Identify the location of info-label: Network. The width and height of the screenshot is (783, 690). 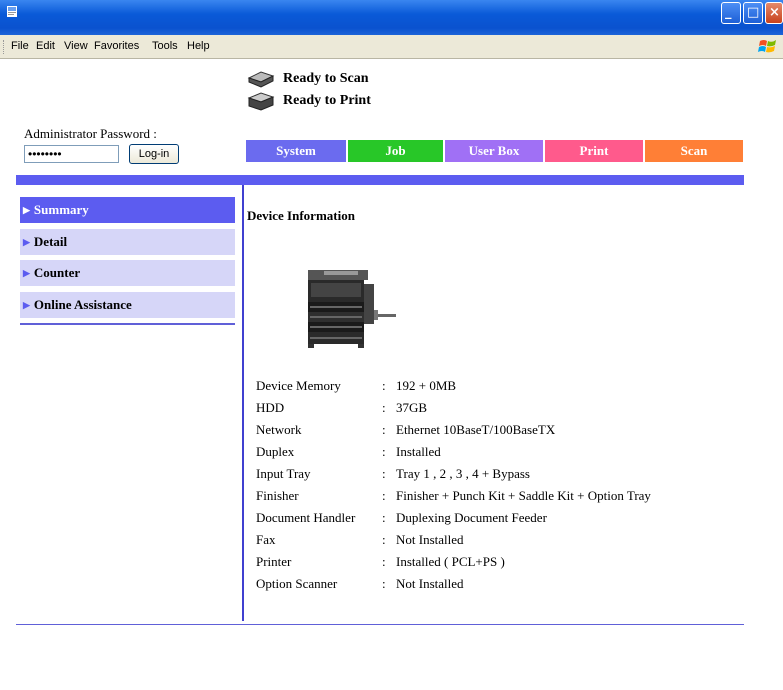
(279, 429).